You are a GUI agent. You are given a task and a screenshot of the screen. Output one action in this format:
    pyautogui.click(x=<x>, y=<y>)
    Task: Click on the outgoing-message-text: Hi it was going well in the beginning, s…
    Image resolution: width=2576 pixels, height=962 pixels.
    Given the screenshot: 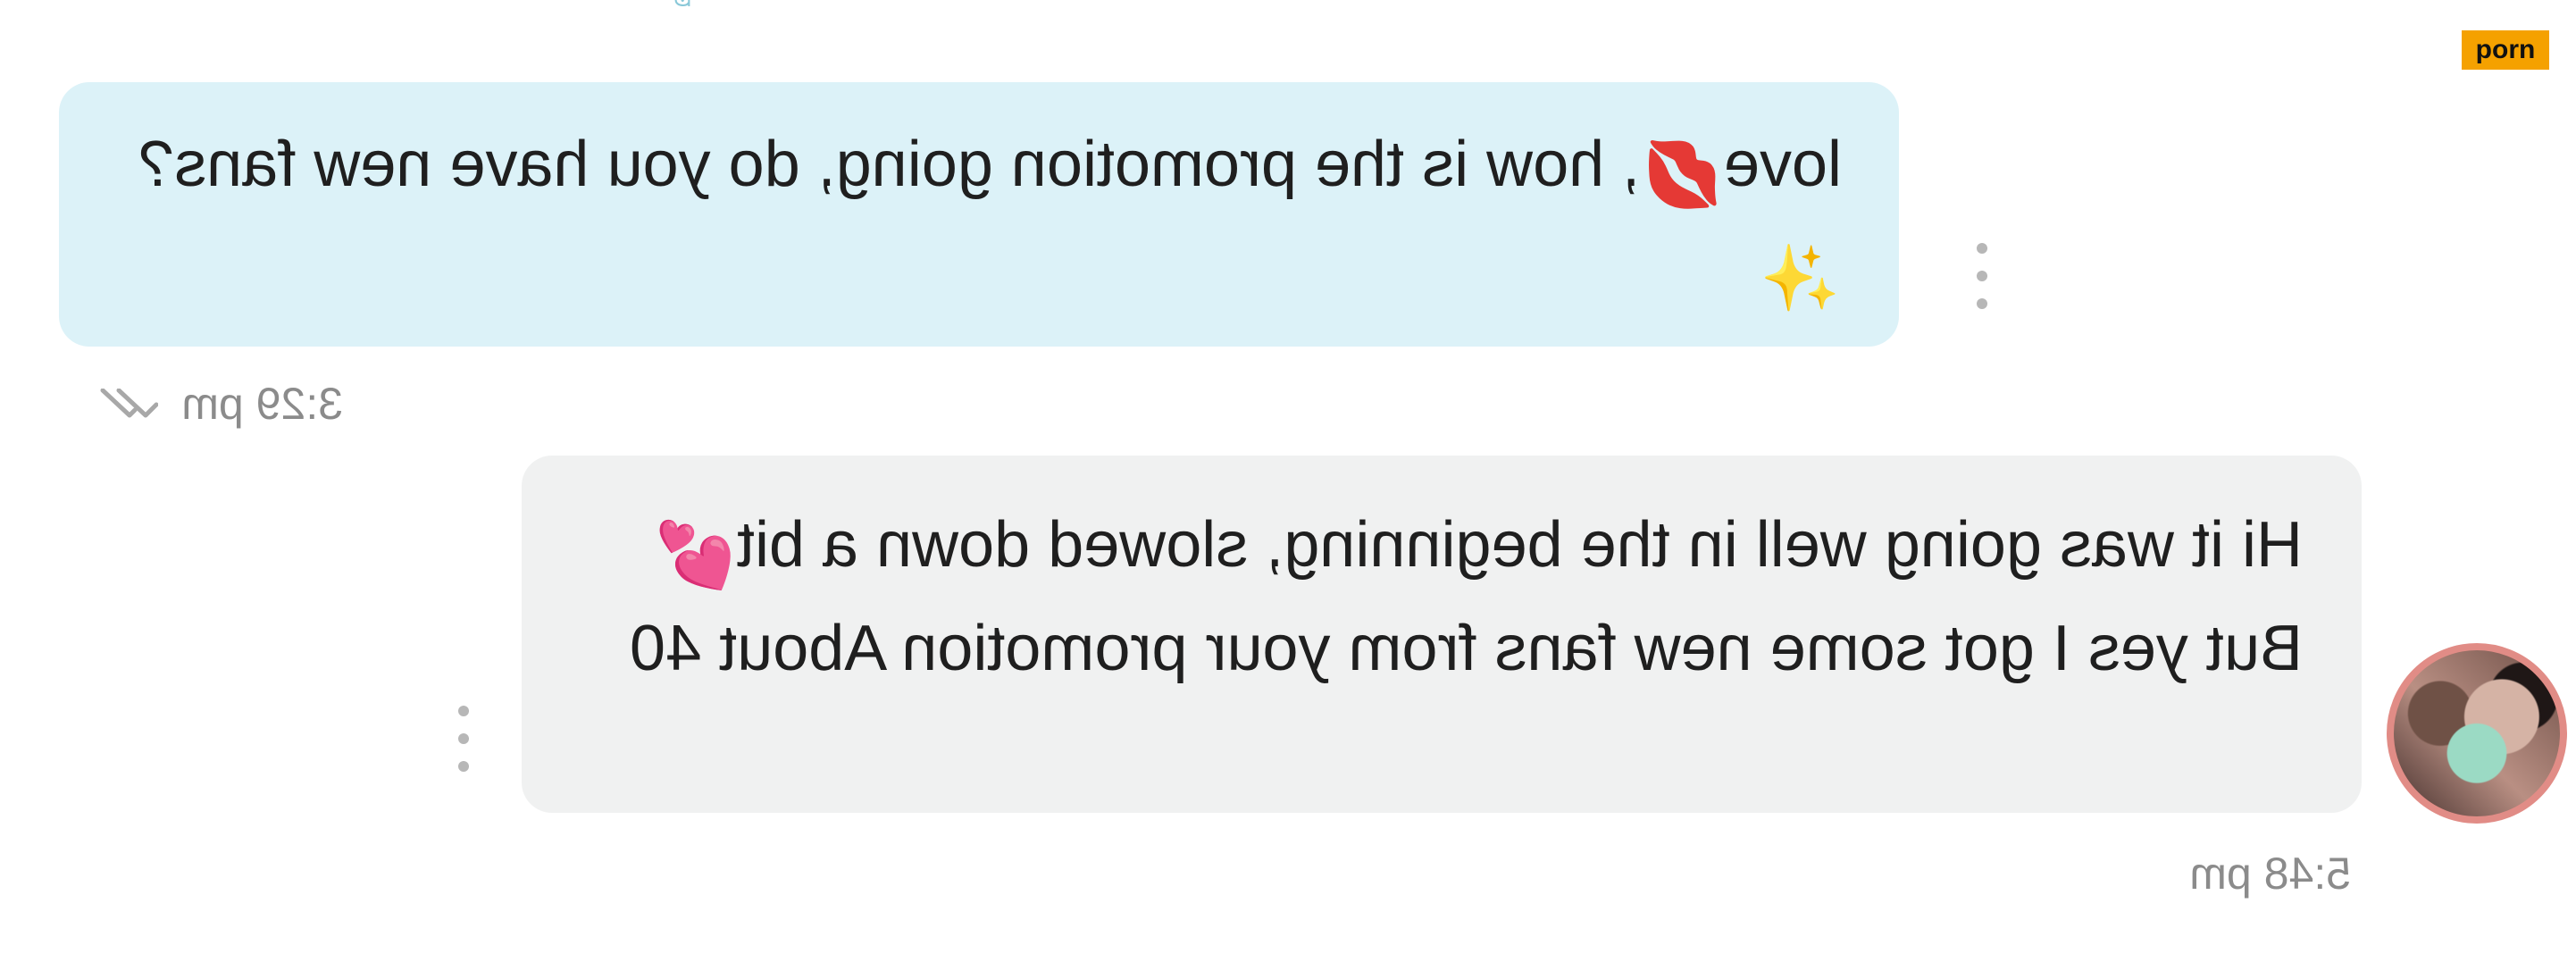 What is the action you would take?
    pyautogui.click(x=1441, y=596)
    